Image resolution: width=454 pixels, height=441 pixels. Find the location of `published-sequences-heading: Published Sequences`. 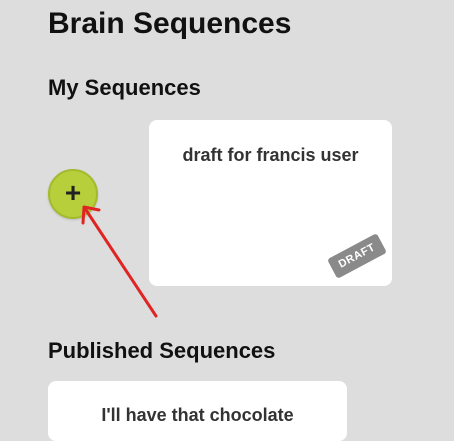

published-sequences-heading: Published Sequences is located at coordinates (162, 350).